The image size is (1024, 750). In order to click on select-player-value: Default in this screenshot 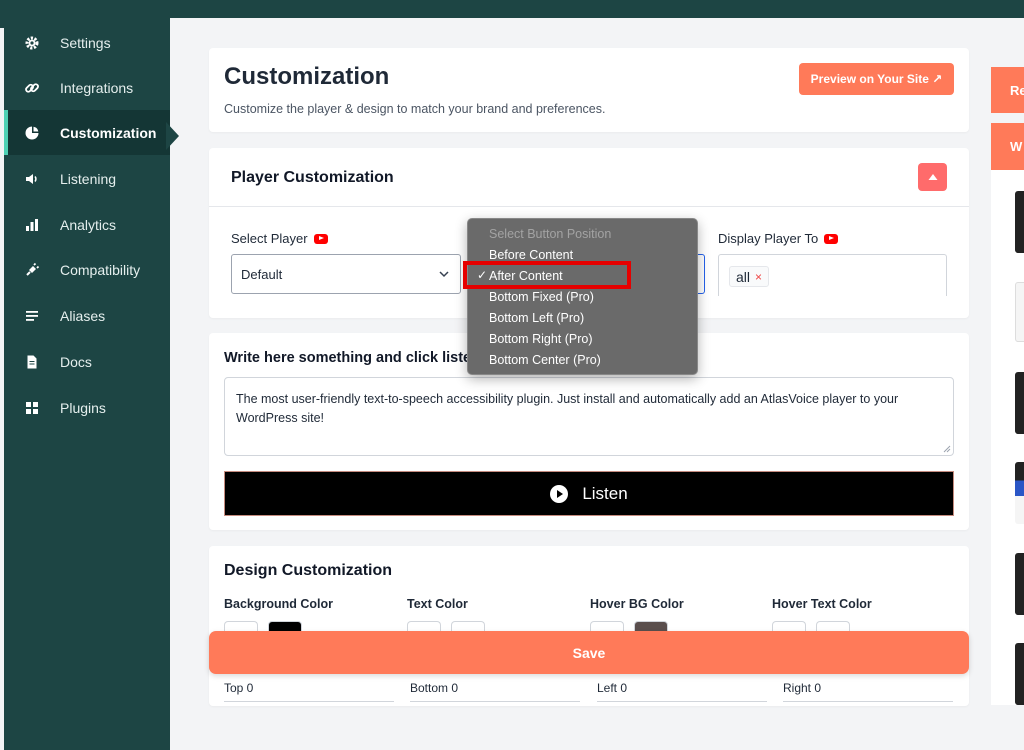, I will do `click(262, 274)`.